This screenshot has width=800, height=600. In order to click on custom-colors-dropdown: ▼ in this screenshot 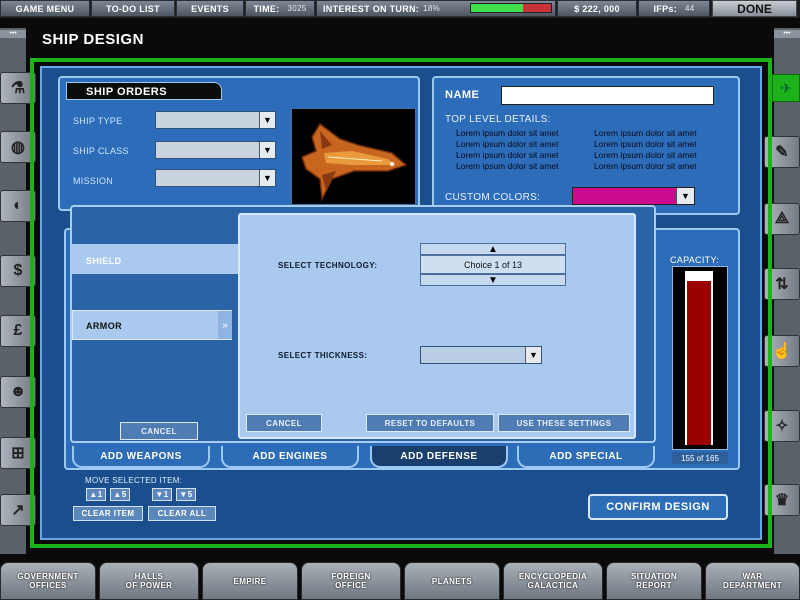, I will do `click(633, 196)`.